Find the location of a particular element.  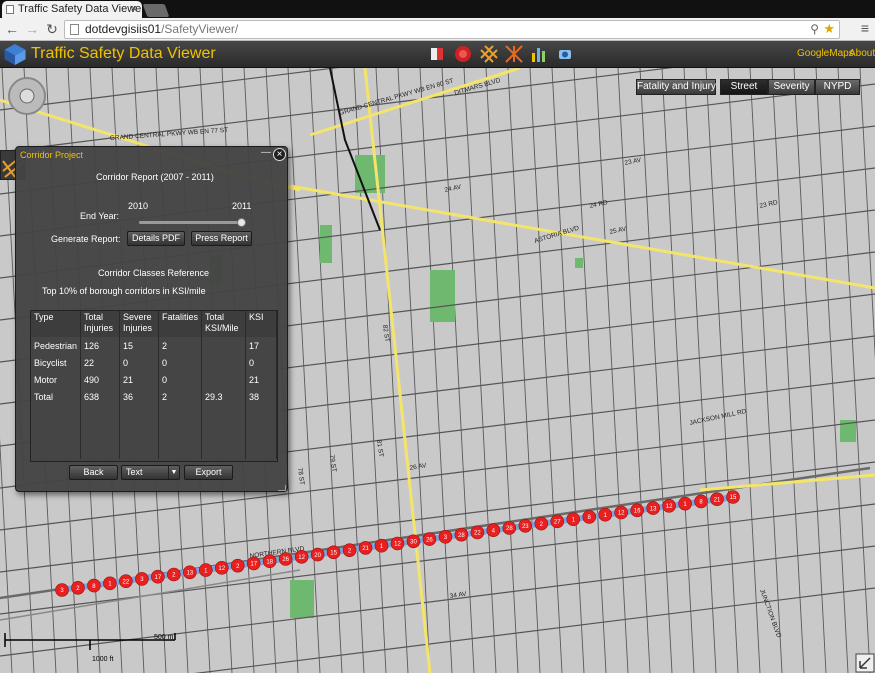

crash-count-label: 26 is located at coordinates (285, 560).